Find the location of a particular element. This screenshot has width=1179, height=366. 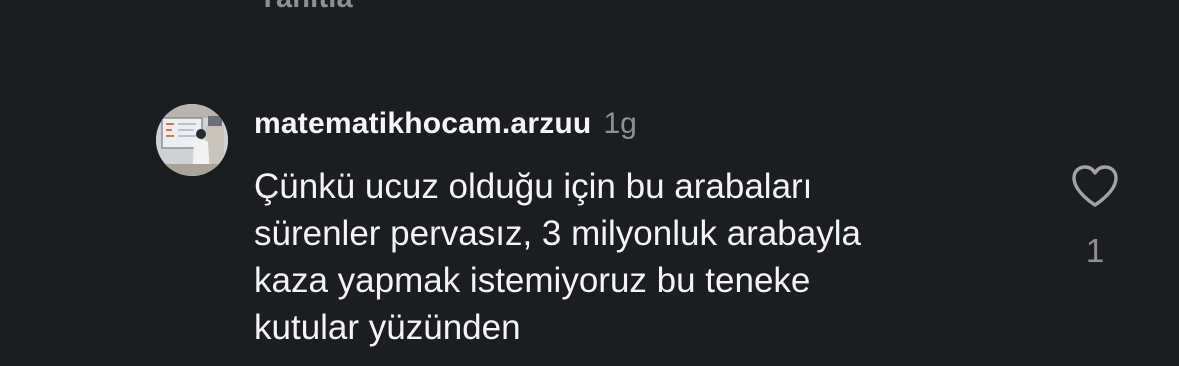

like-button is located at coordinates (1095, 186).